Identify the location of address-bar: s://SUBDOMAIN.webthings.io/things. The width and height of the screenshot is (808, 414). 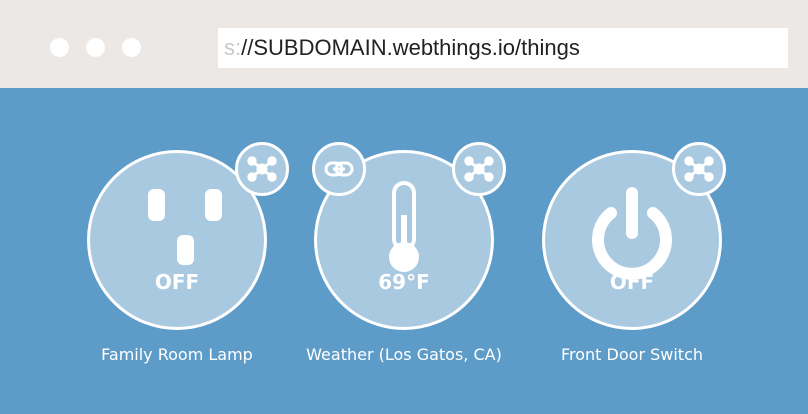
(503, 48).